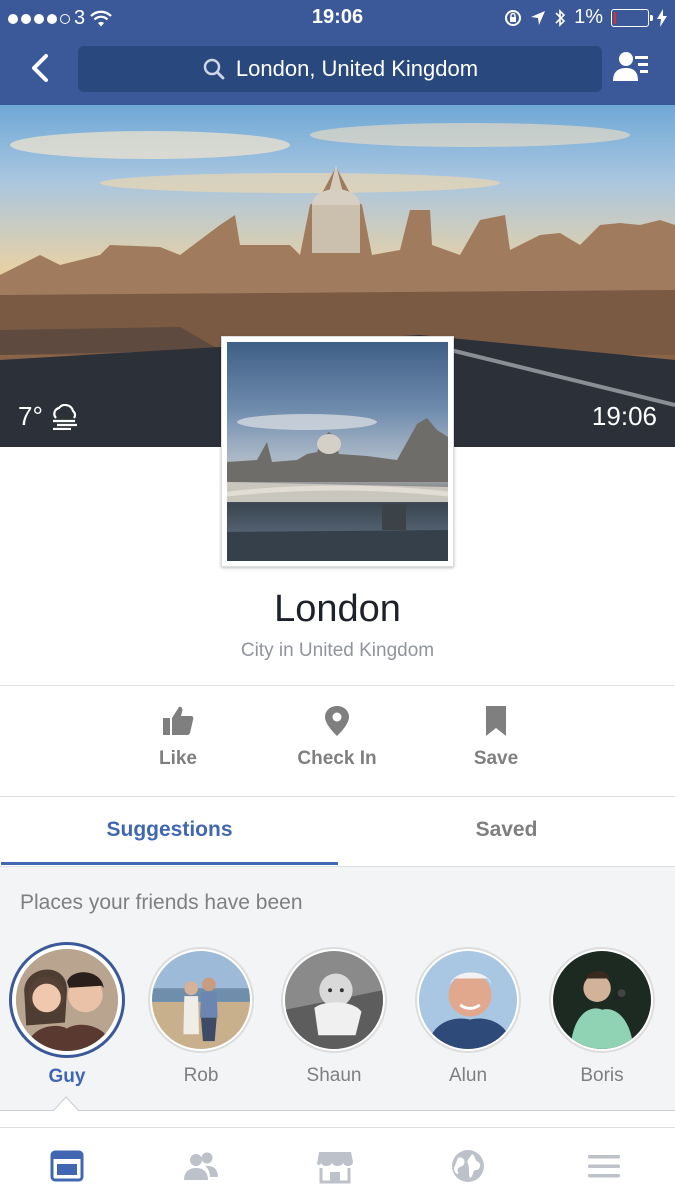 The width and height of the screenshot is (675, 1200). What do you see at coordinates (468, 1166) in the screenshot?
I see `globe-icon` at bounding box center [468, 1166].